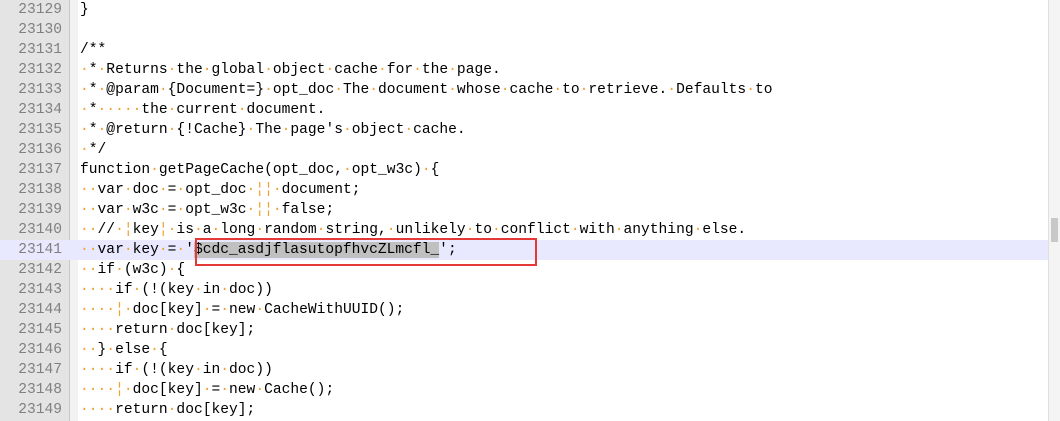 The height and width of the screenshot is (421, 1060). Describe the element at coordinates (40, 170) in the screenshot. I see `line-number: 23137` at that location.